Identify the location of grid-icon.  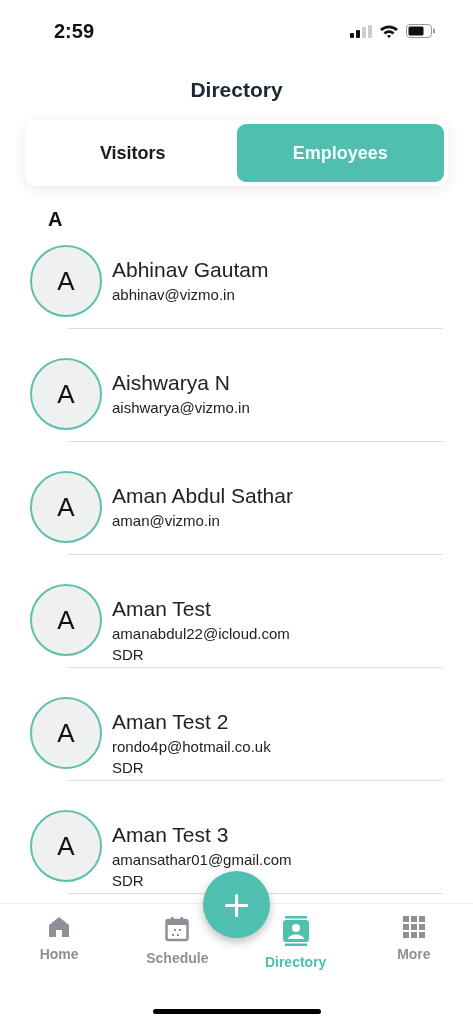
(413, 927).